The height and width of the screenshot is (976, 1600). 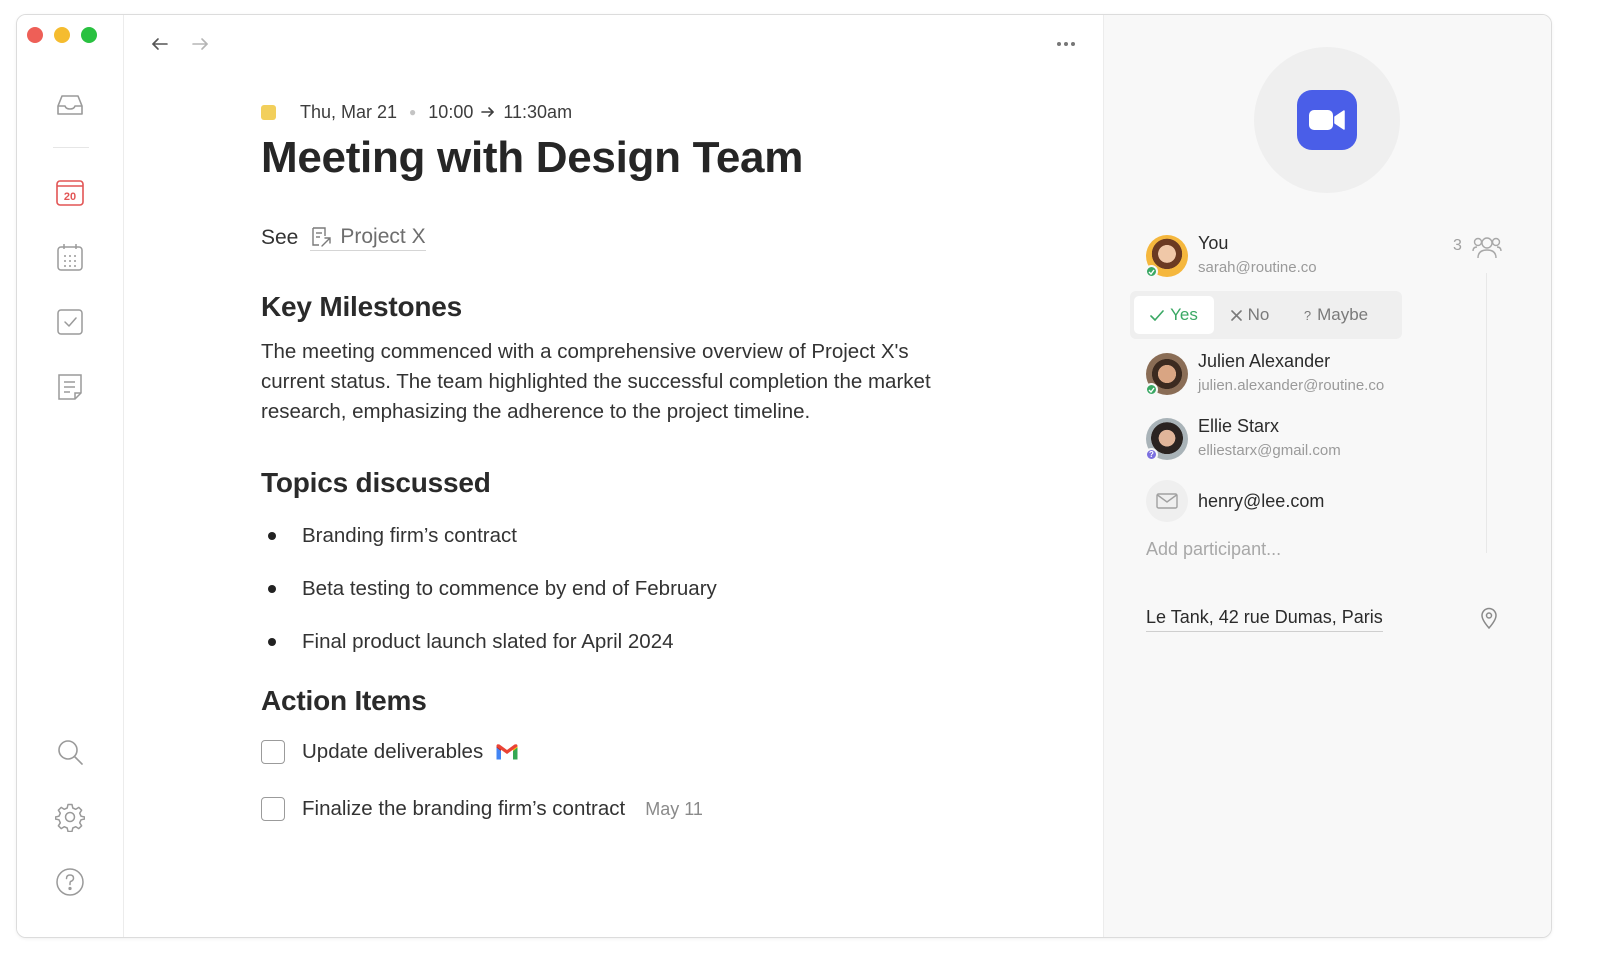 What do you see at coordinates (62, 35) in the screenshot?
I see `minimize-button` at bounding box center [62, 35].